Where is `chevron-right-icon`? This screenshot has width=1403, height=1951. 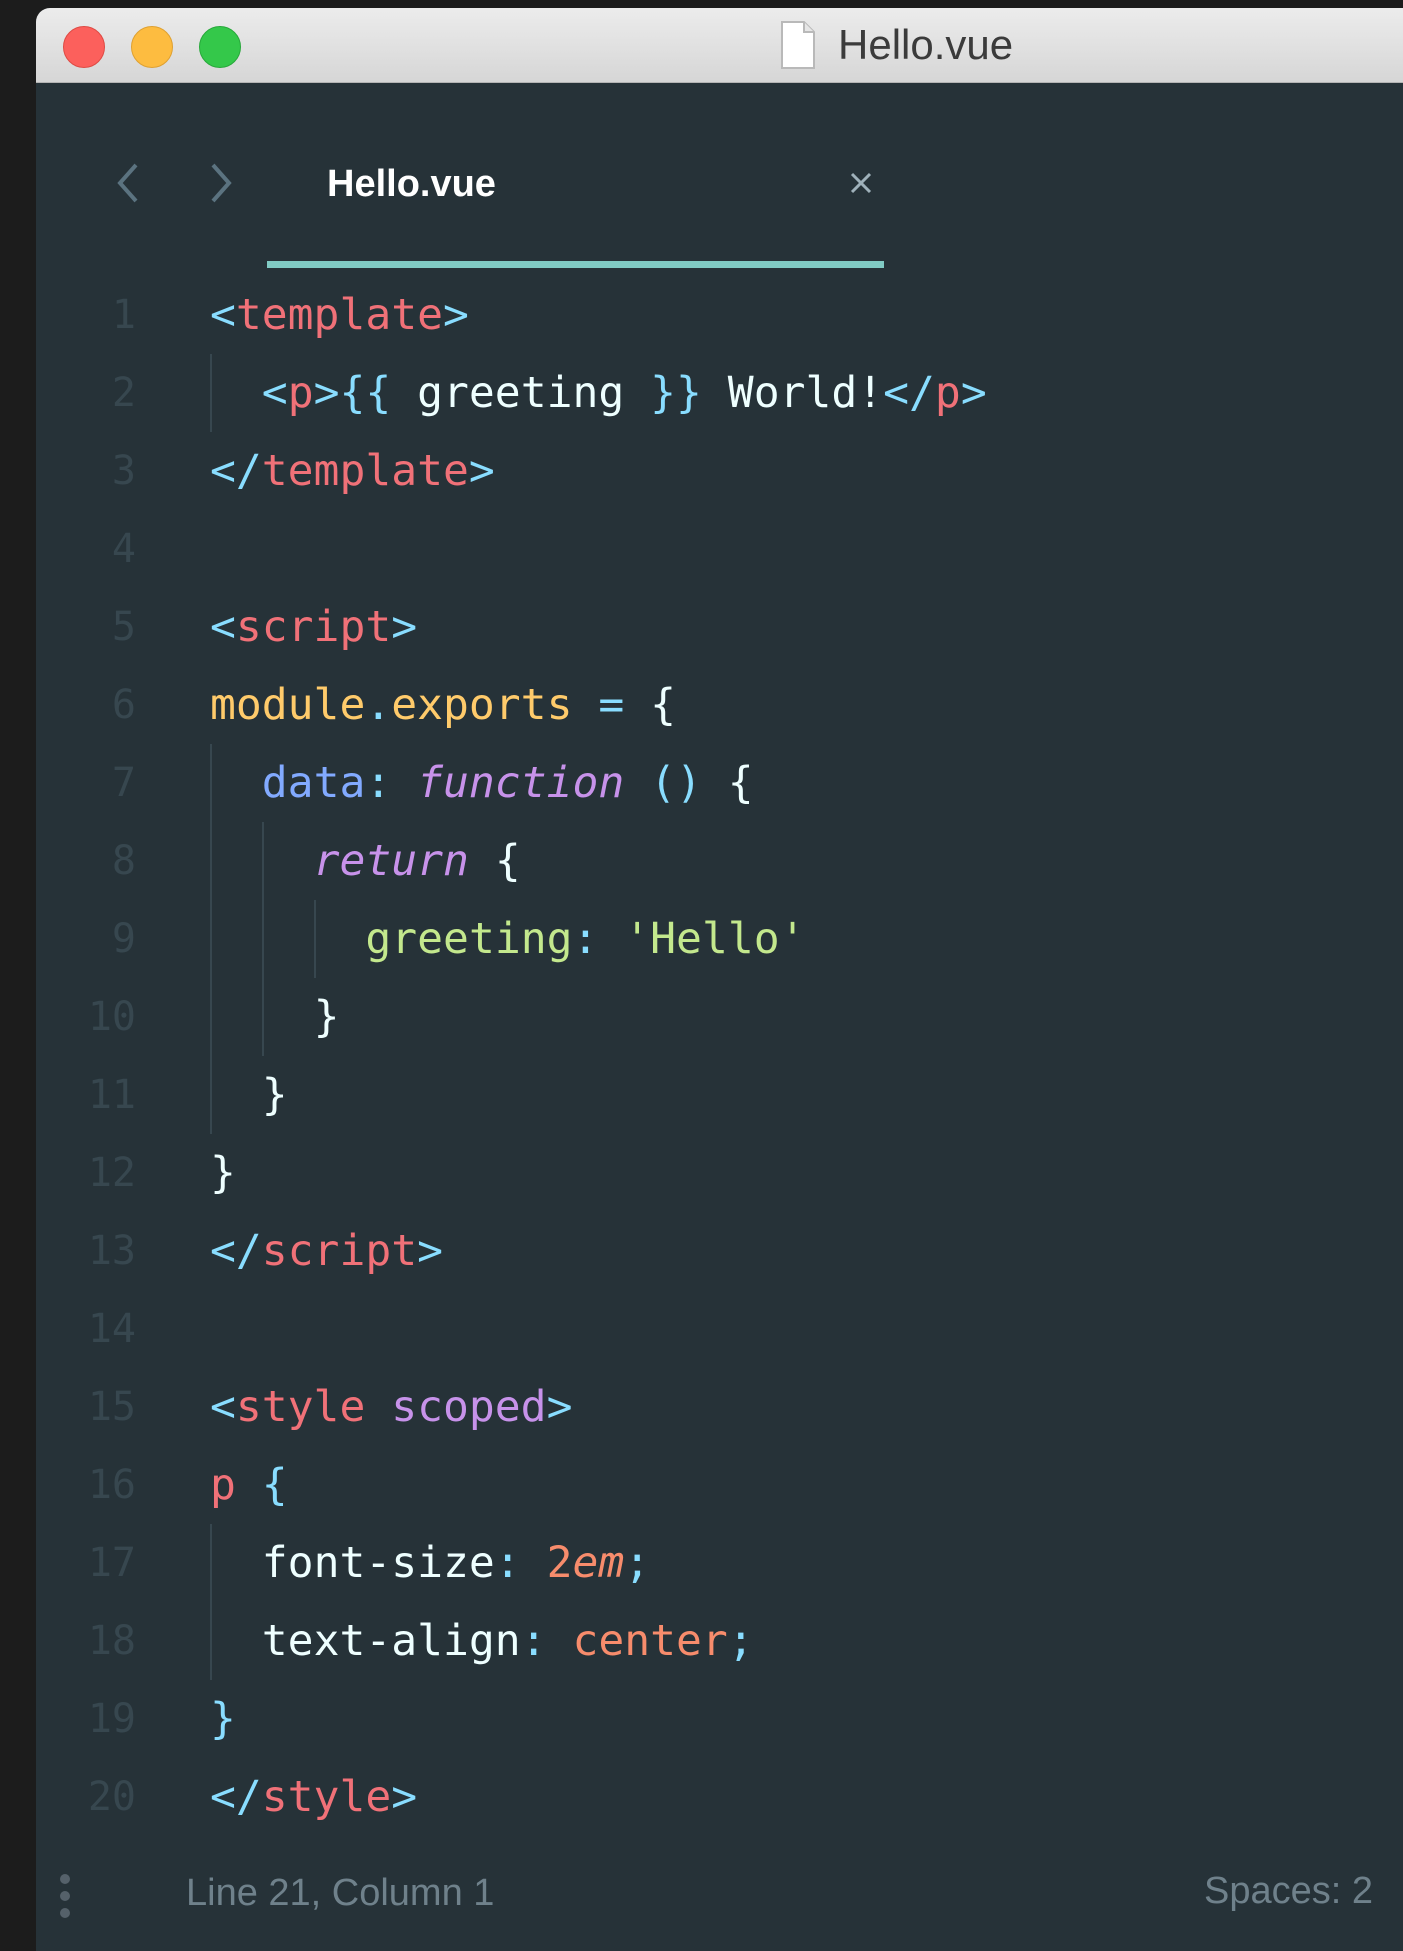 chevron-right-icon is located at coordinates (221, 183).